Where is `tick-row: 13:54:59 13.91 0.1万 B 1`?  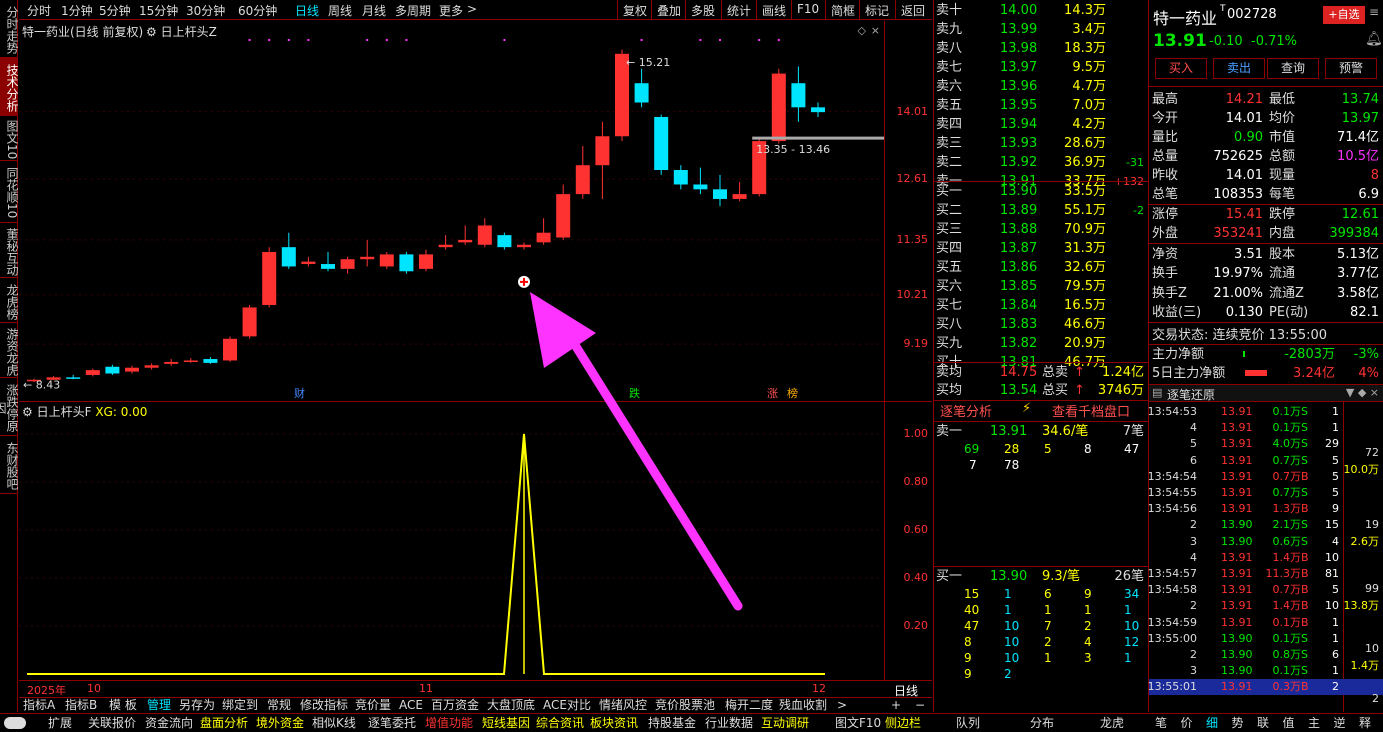
tick-row: 13:54:59 13.91 0.1万 B 1 is located at coordinates (1265, 623).